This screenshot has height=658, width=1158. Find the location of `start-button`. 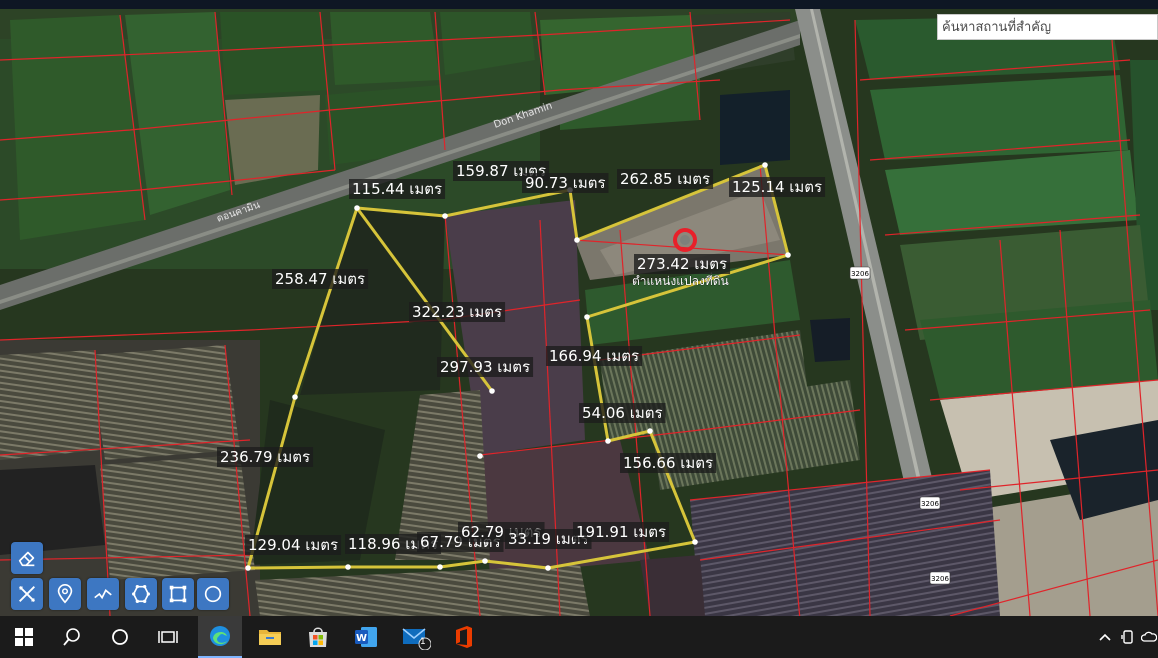

start-button is located at coordinates (24, 637).